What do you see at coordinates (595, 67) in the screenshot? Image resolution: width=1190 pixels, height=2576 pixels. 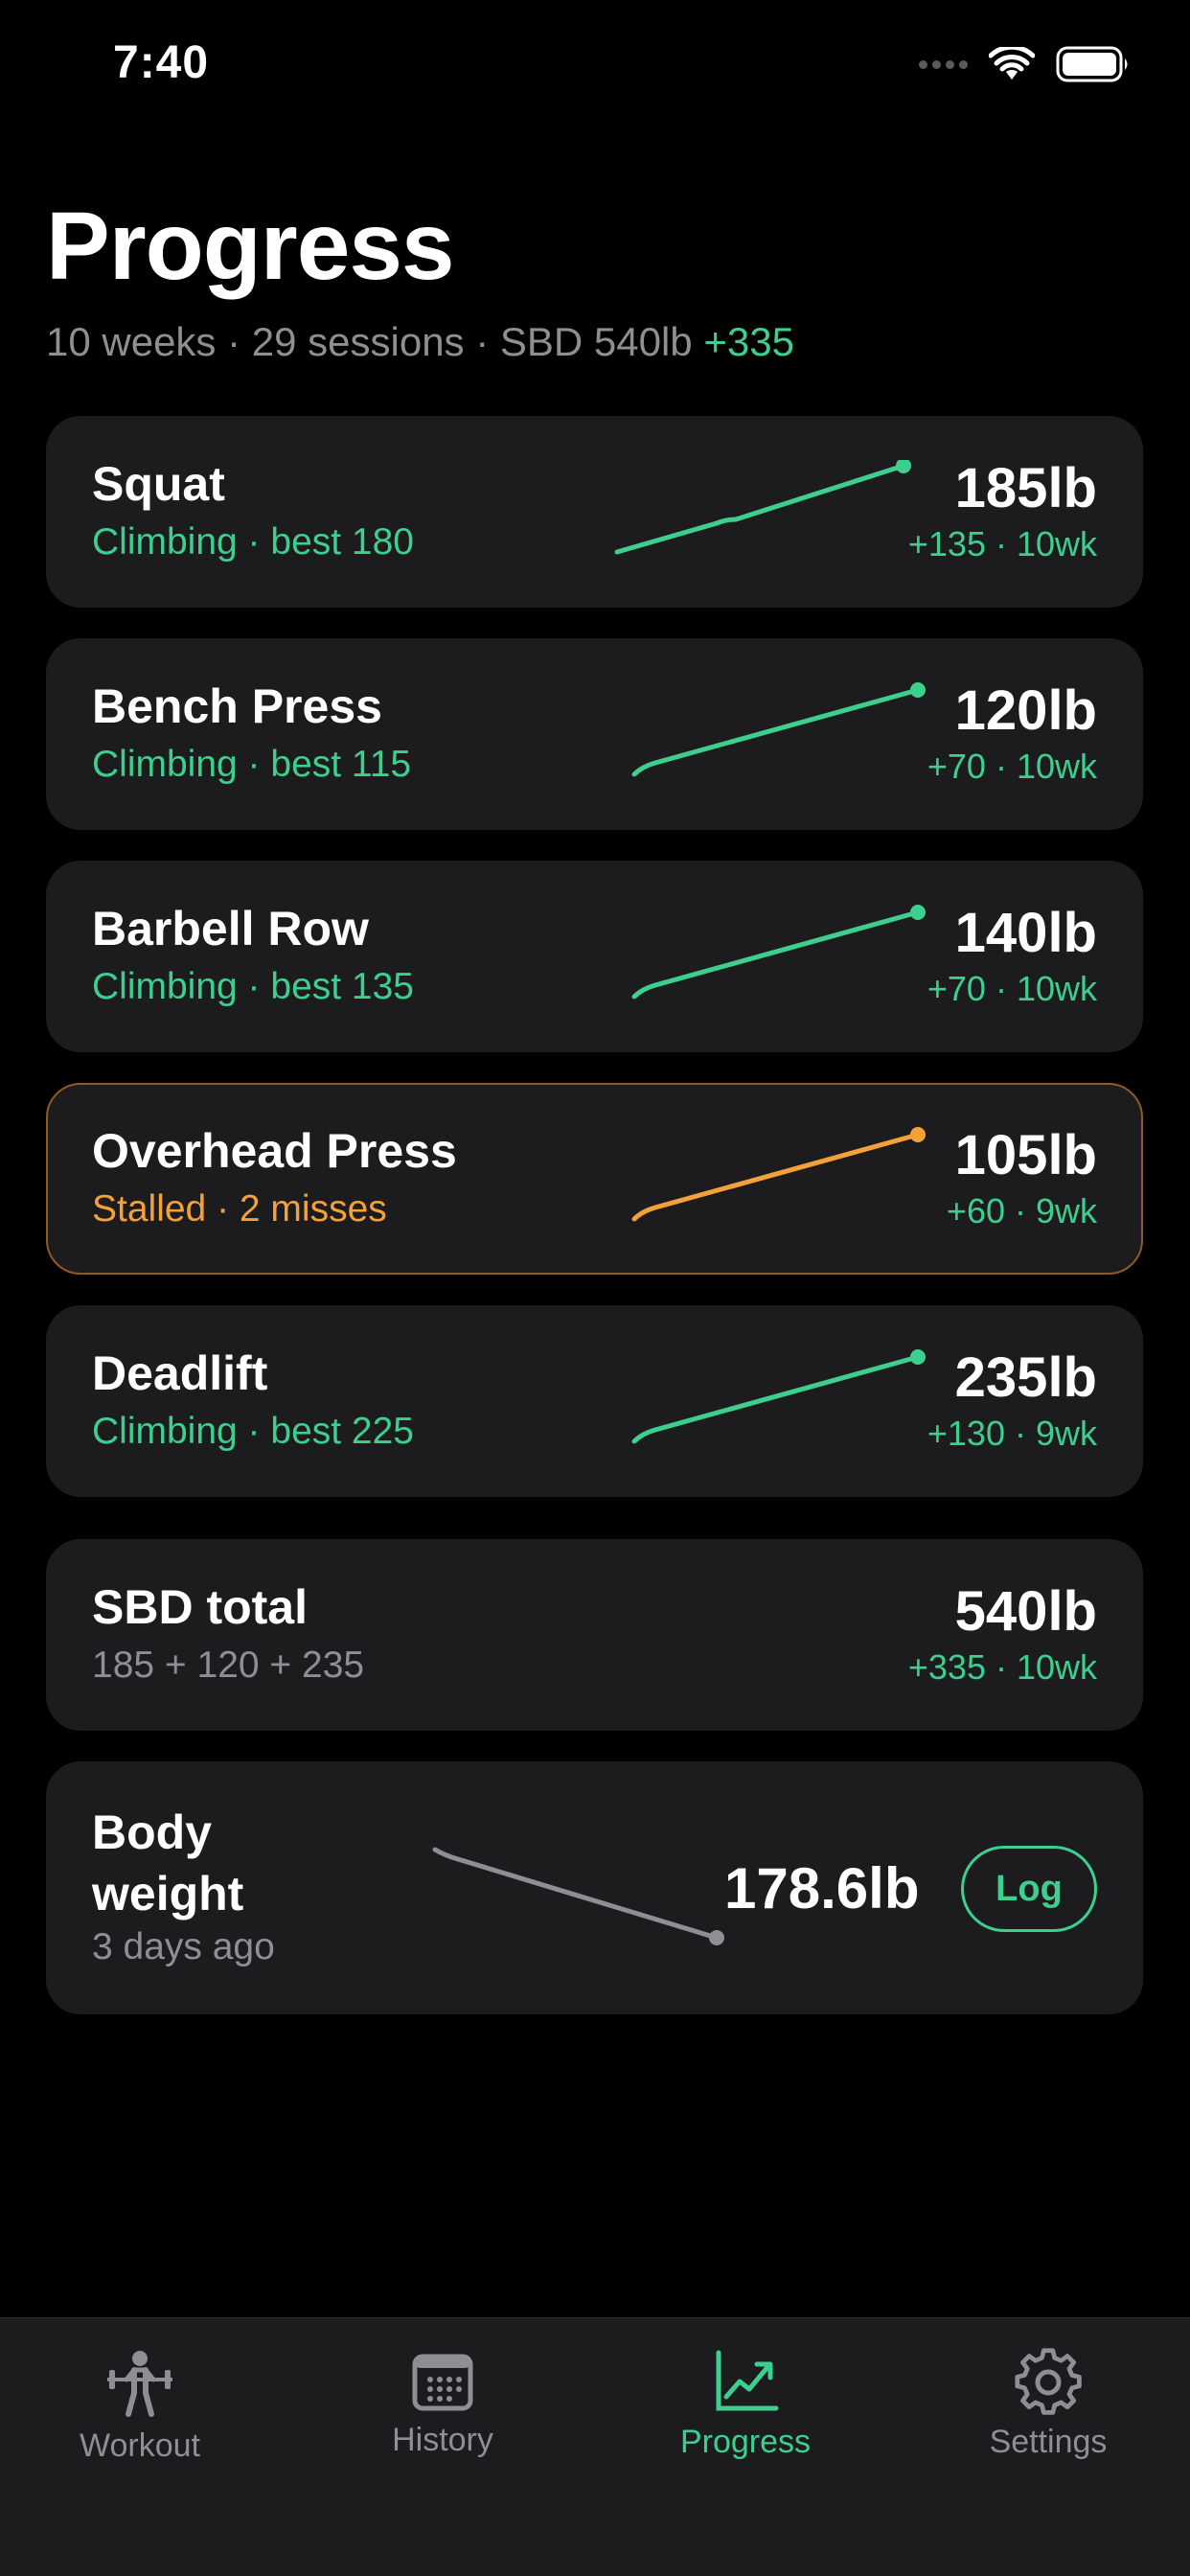 I see `status-bar: 7:40` at bounding box center [595, 67].